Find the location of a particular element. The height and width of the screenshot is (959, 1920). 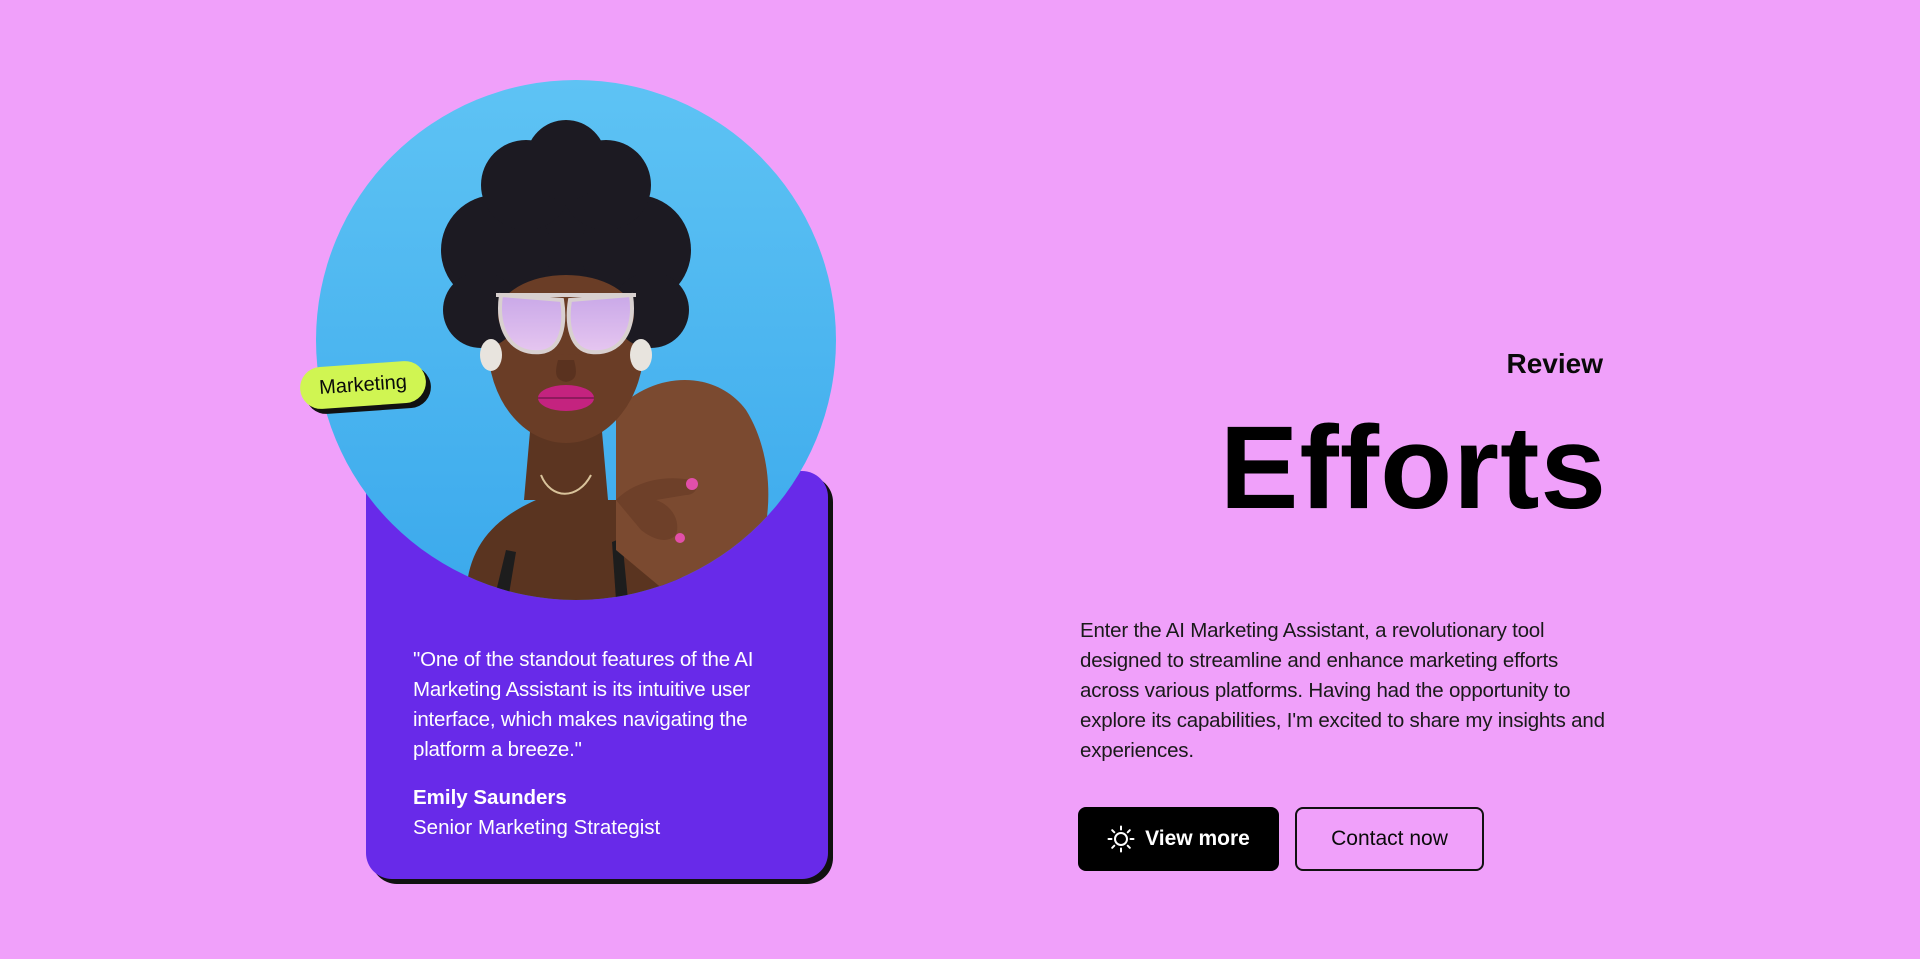

testimonial-photo is located at coordinates (576, 340).